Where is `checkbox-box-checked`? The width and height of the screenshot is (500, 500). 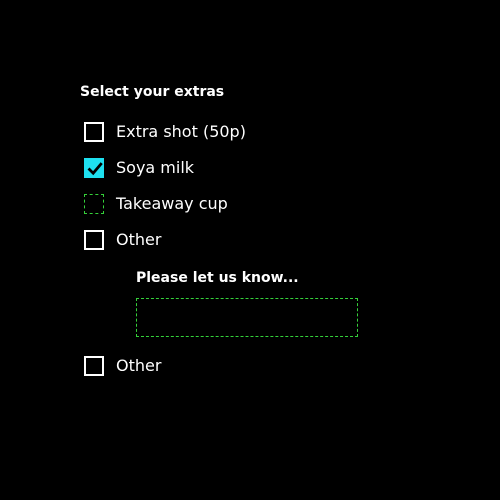
checkbox-box-checked is located at coordinates (94, 168).